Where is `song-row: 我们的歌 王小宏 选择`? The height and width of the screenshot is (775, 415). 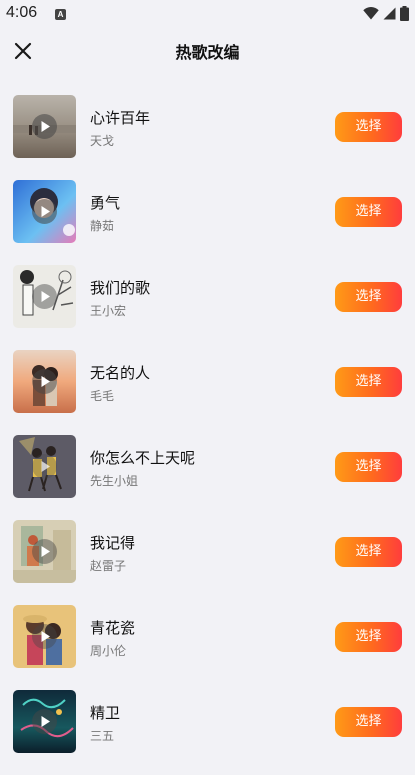 song-row: 我们的歌 王小宏 选择 is located at coordinates (207, 307).